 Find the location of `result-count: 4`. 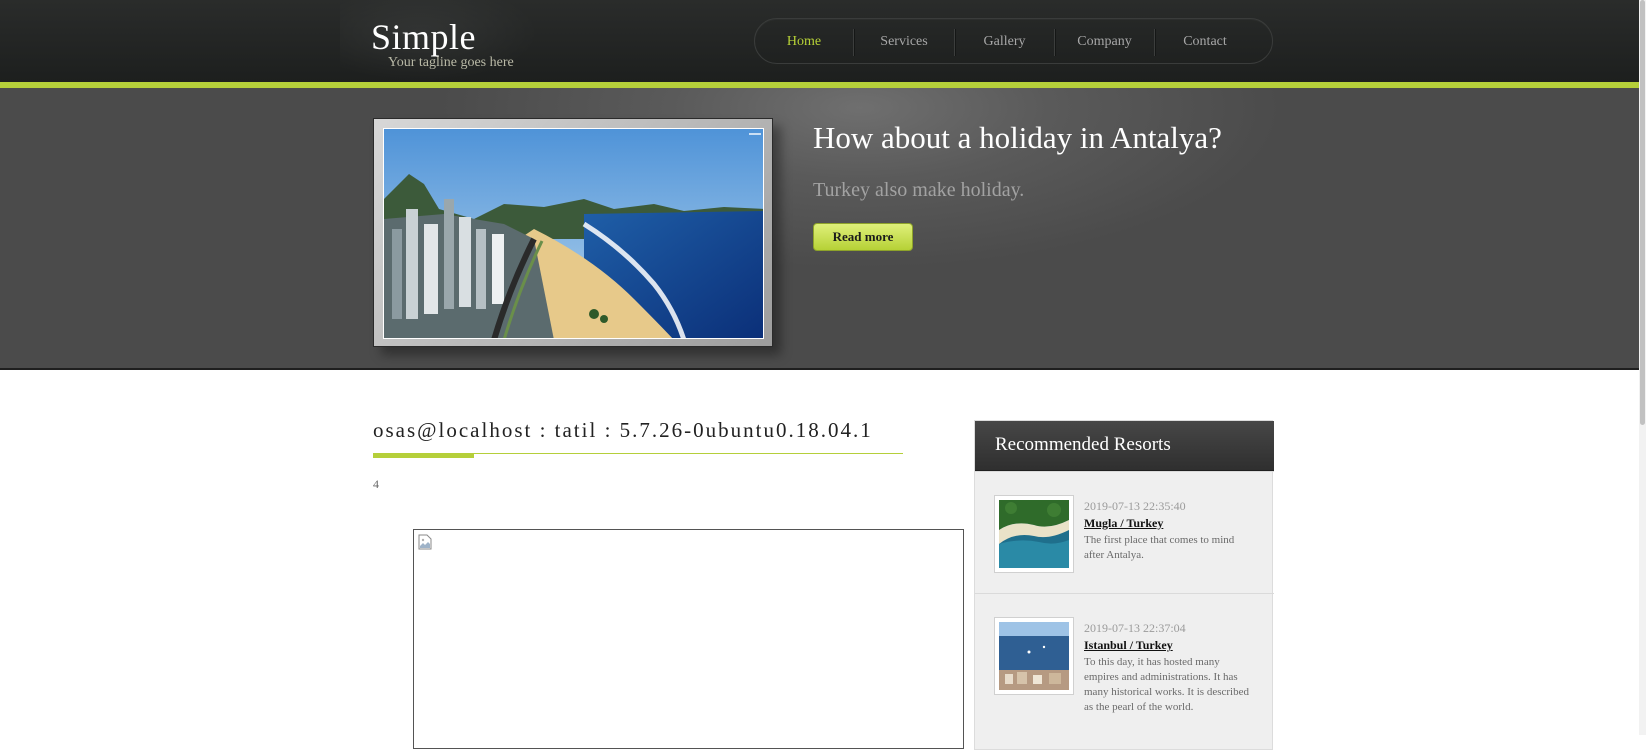

result-count: 4 is located at coordinates (376, 484).